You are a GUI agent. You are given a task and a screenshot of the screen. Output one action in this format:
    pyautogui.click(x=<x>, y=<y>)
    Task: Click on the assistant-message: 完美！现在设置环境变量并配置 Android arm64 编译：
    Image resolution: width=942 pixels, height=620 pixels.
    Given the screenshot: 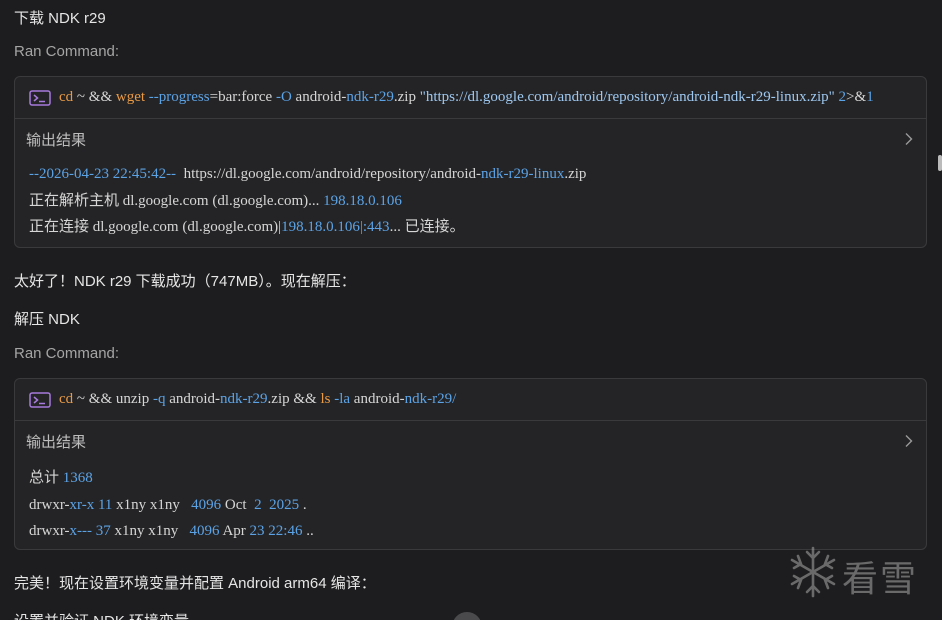 What is the action you would take?
    pyautogui.click(x=195, y=583)
    